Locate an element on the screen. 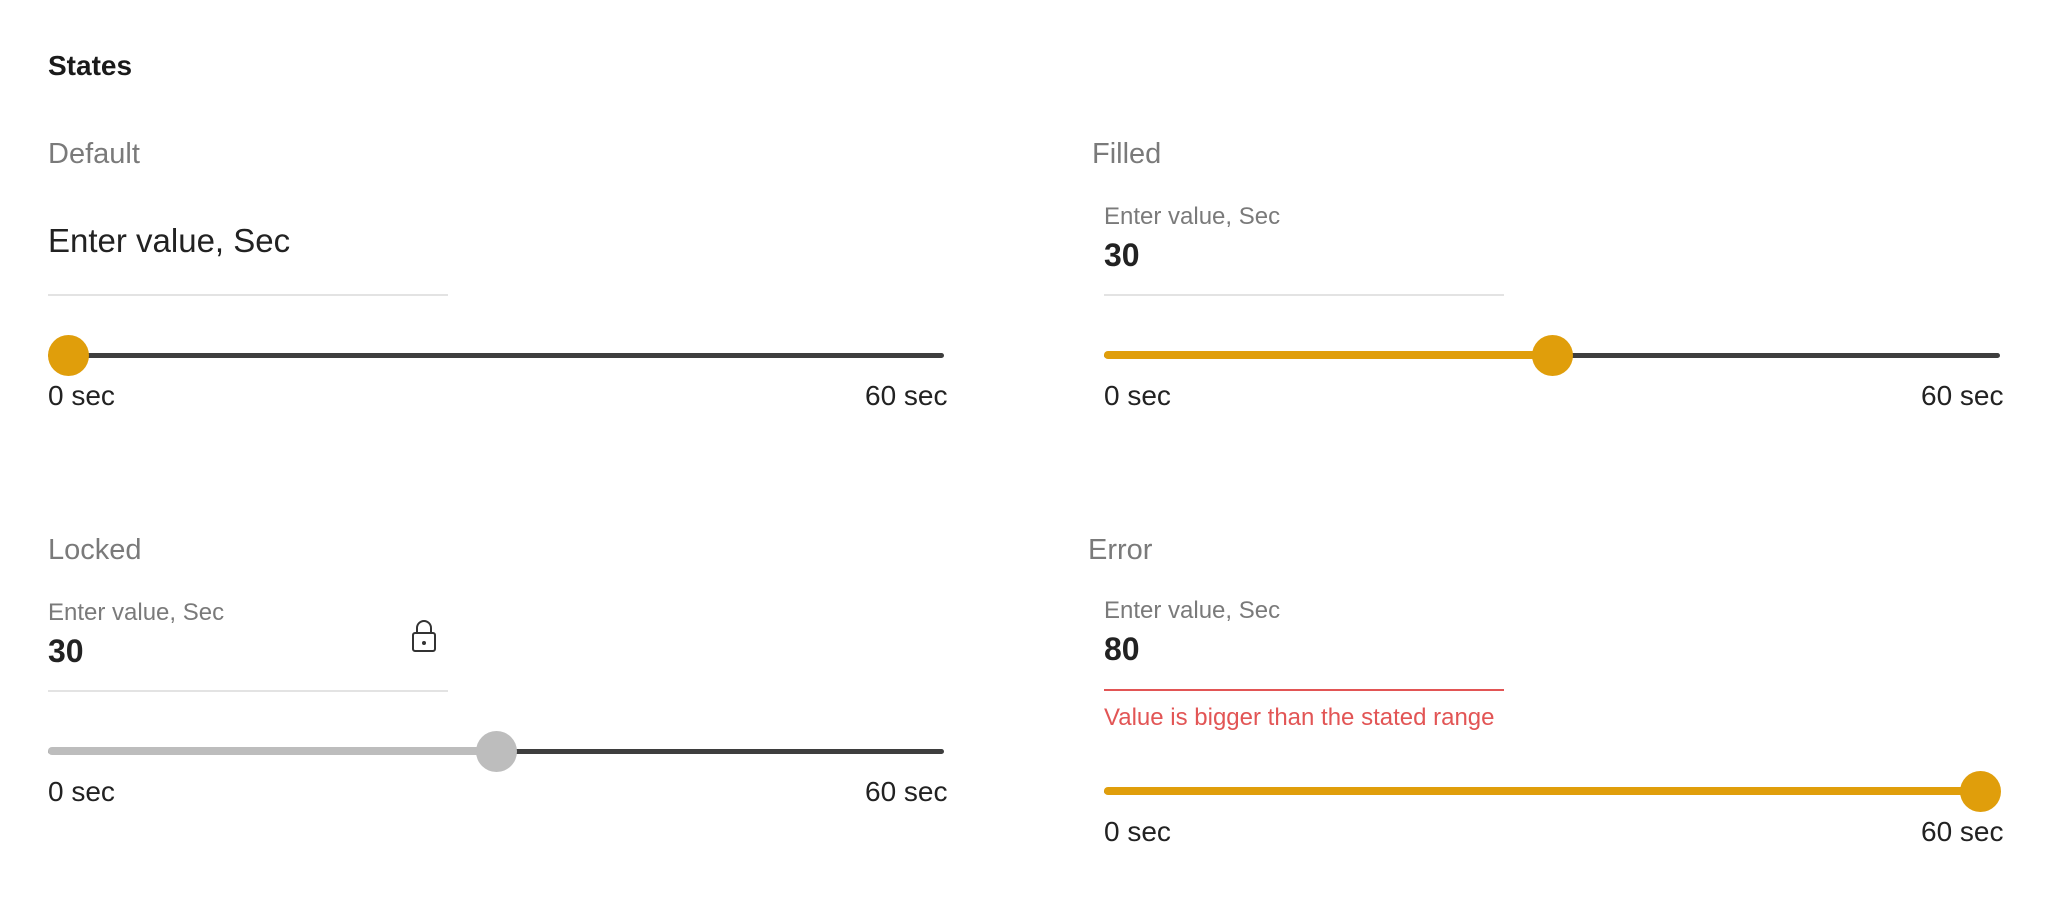 This screenshot has height=900, width=2048. slider-thumb-default is located at coordinates (68, 355).